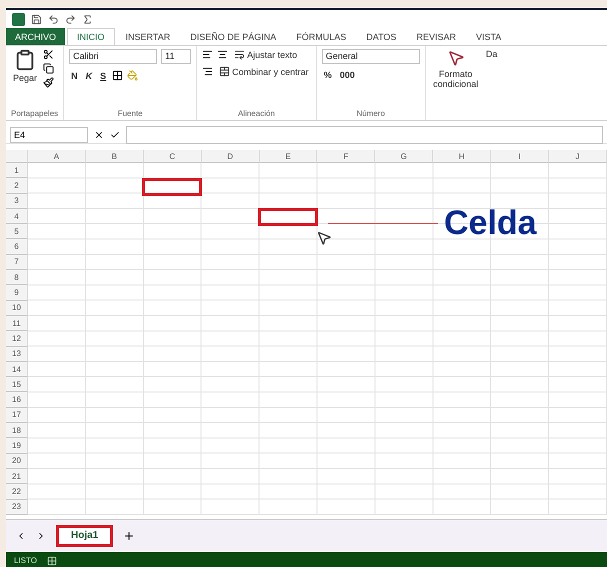 The height and width of the screenshot is (567, 607). What do you see at coordinates (53, 19) in the screenshot?
I see `undo-icon` at bounding box center [53, 19].